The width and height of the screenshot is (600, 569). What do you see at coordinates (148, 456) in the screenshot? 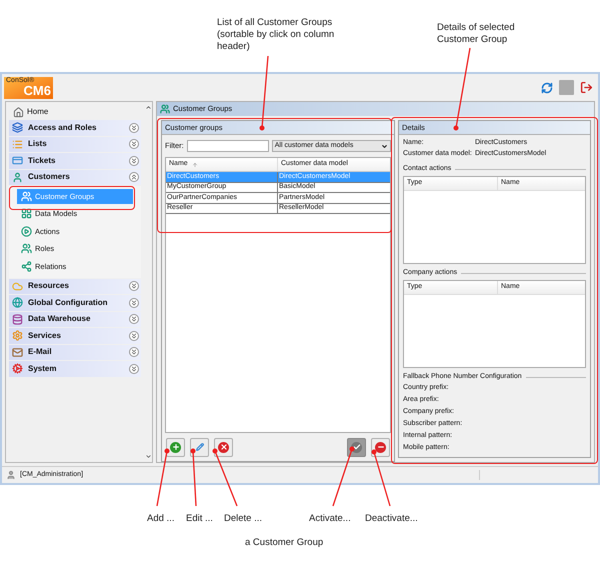
I see `scroll-down-icon` at bounding box center [148, 456].